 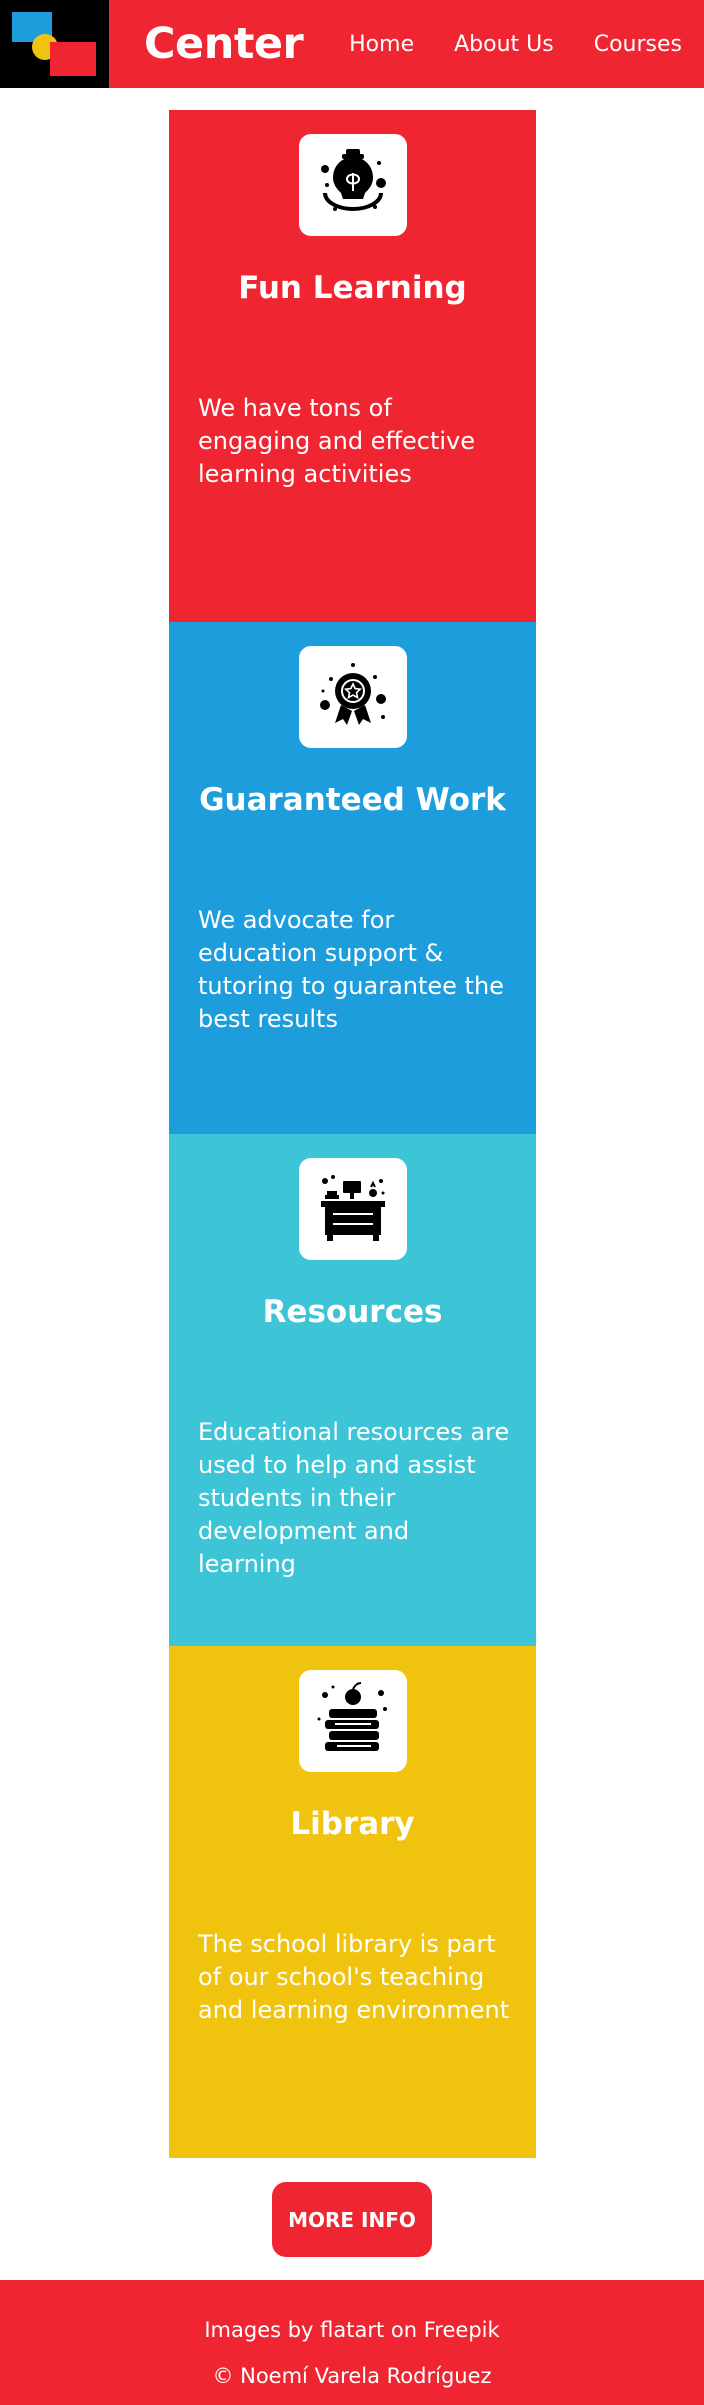 I want to click on copyright-text: © Noemí Varela Rodríguez, so click(x=352, y=2376).